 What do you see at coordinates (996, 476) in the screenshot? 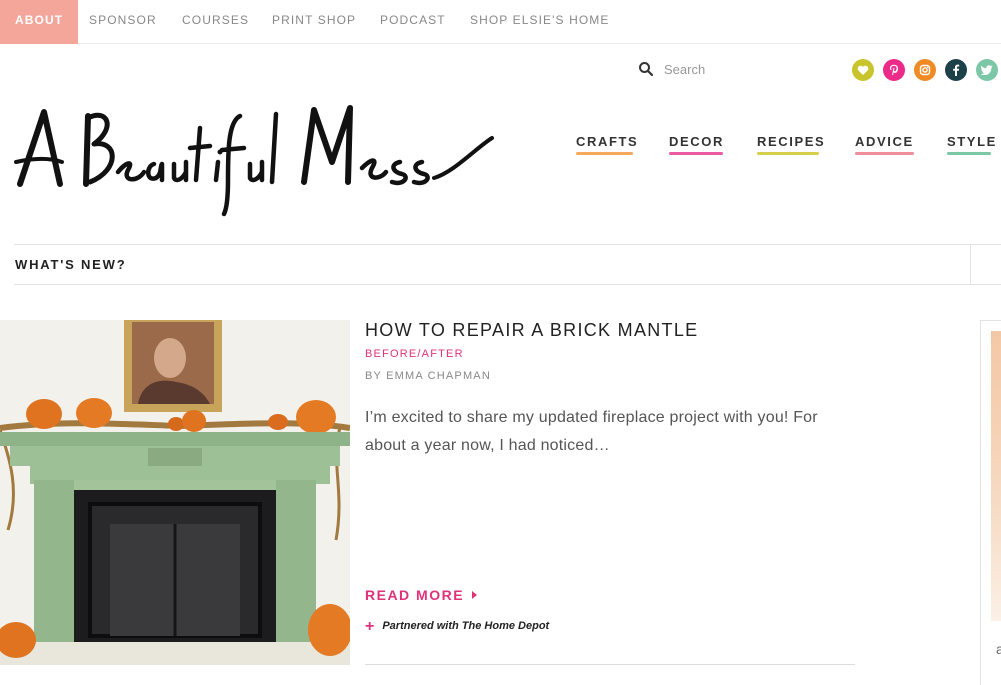
I see `sidebar-image` at bounding box center [996, 476].